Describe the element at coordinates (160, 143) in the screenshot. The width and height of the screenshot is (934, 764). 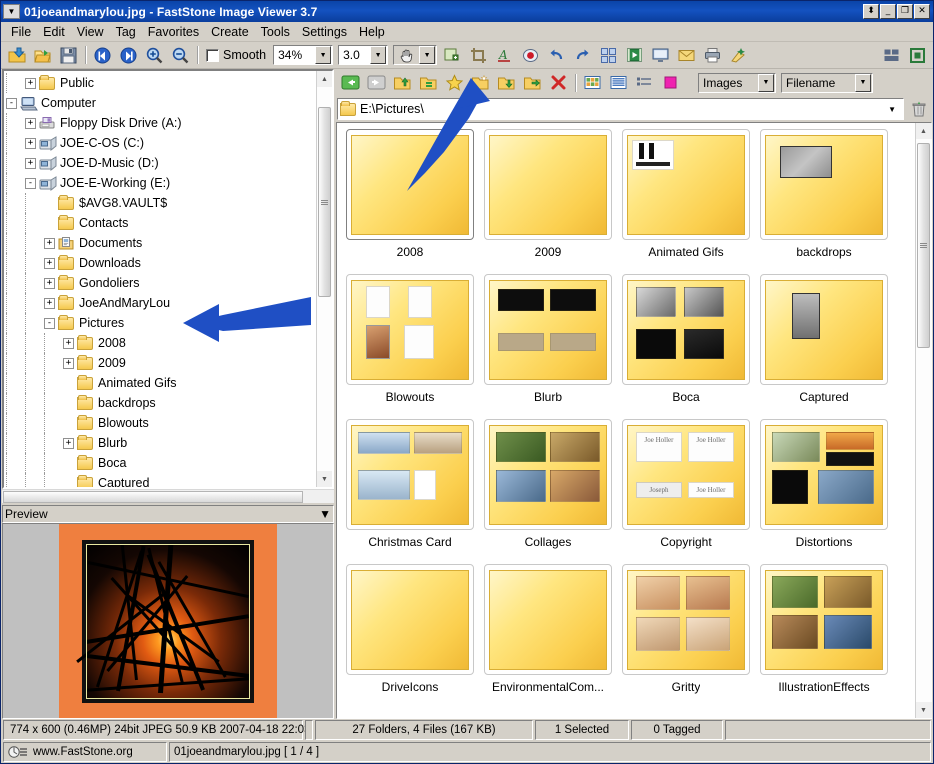
I see `tree-item-joe-c-os-c: + JOE-C-OS (C:)` at that location.